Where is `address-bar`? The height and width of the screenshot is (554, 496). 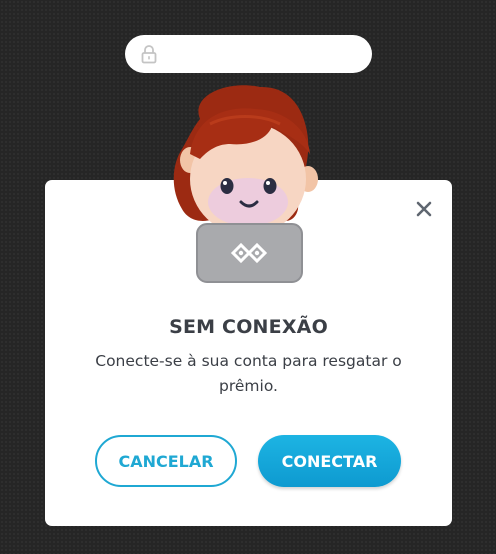
address-bar is located at coordinates (248, 54).